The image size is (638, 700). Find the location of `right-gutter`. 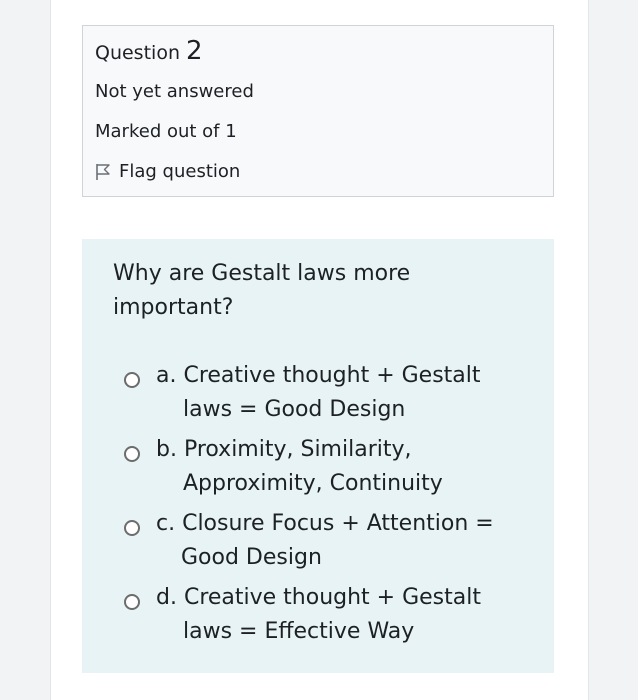

right-gutter is located at coordinates (613, 350).